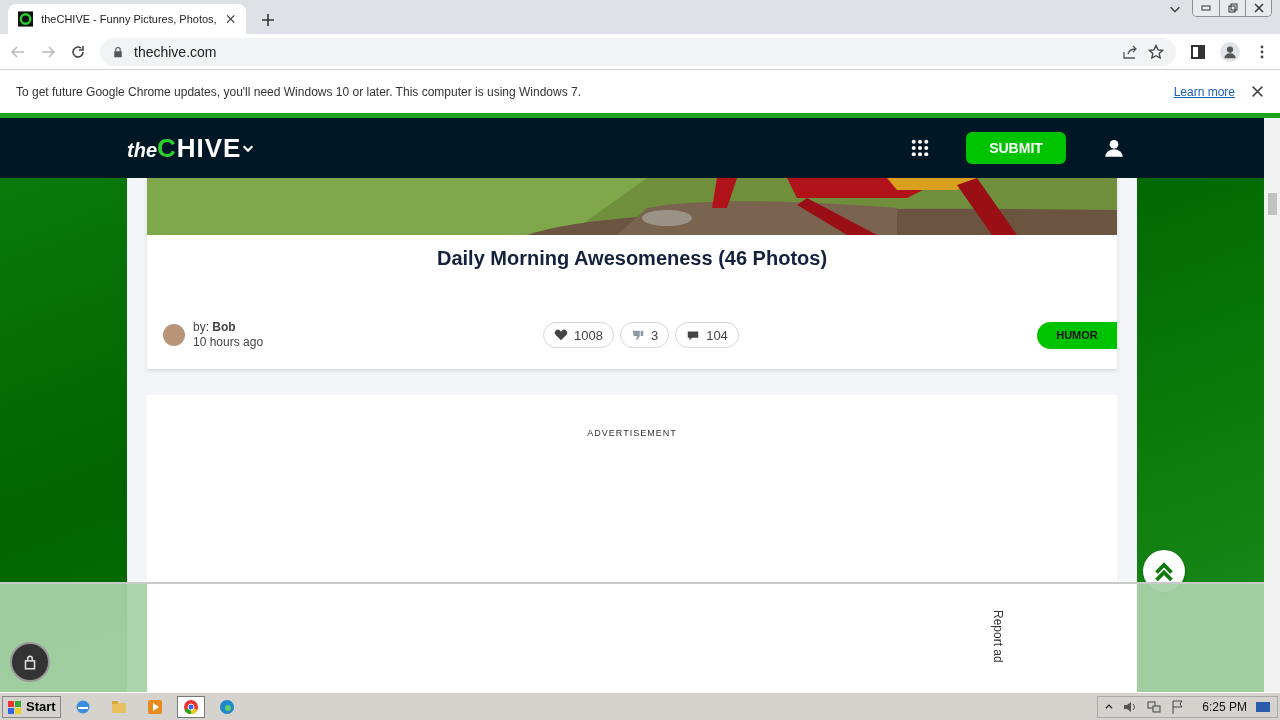  I want to click on author-byline: by: Bob, so click(215, 327).